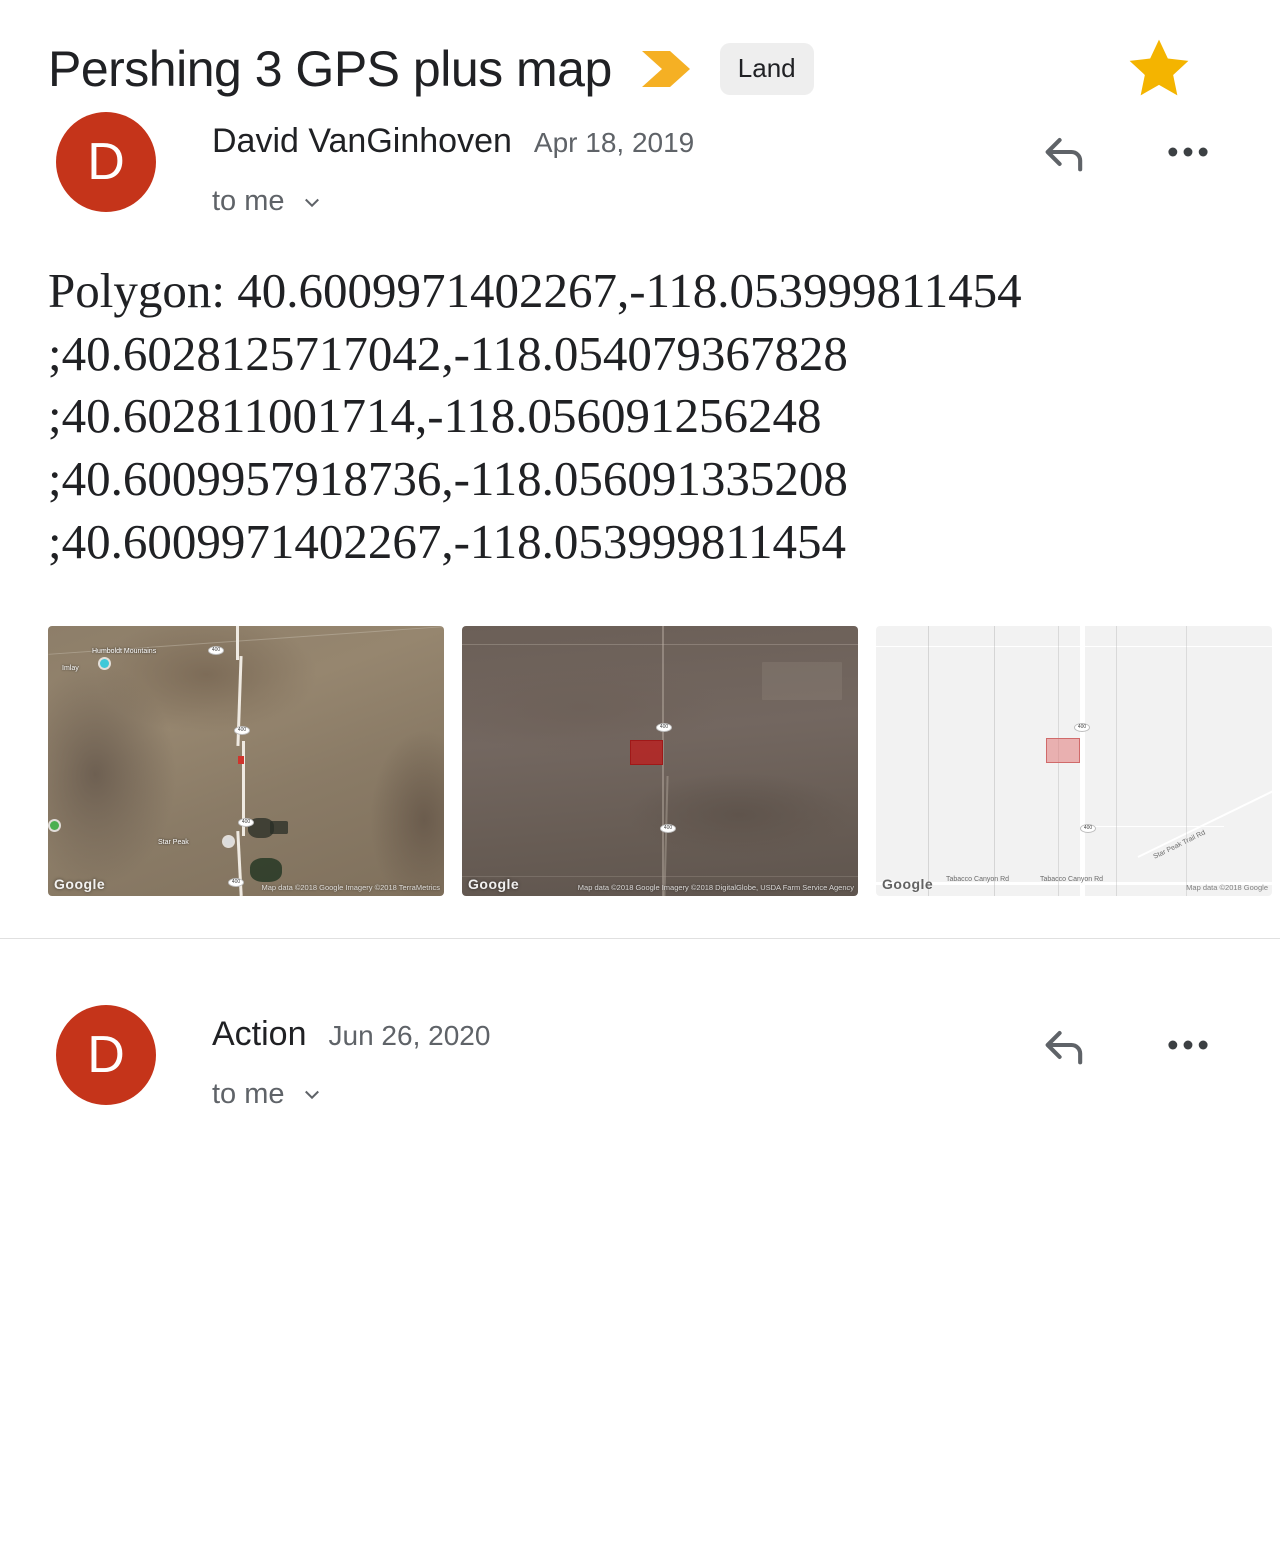  What do you see at coordinates (1227, 887) in the screenshot?
I see `map-attribution: Map data ©2018 Google` at bounding box center [1227, 887].